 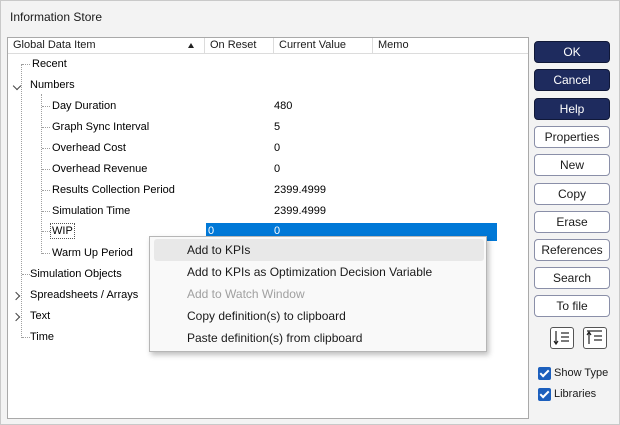 I want to click on tree-item-numbers: Numbers, so click(x=268, y=86).